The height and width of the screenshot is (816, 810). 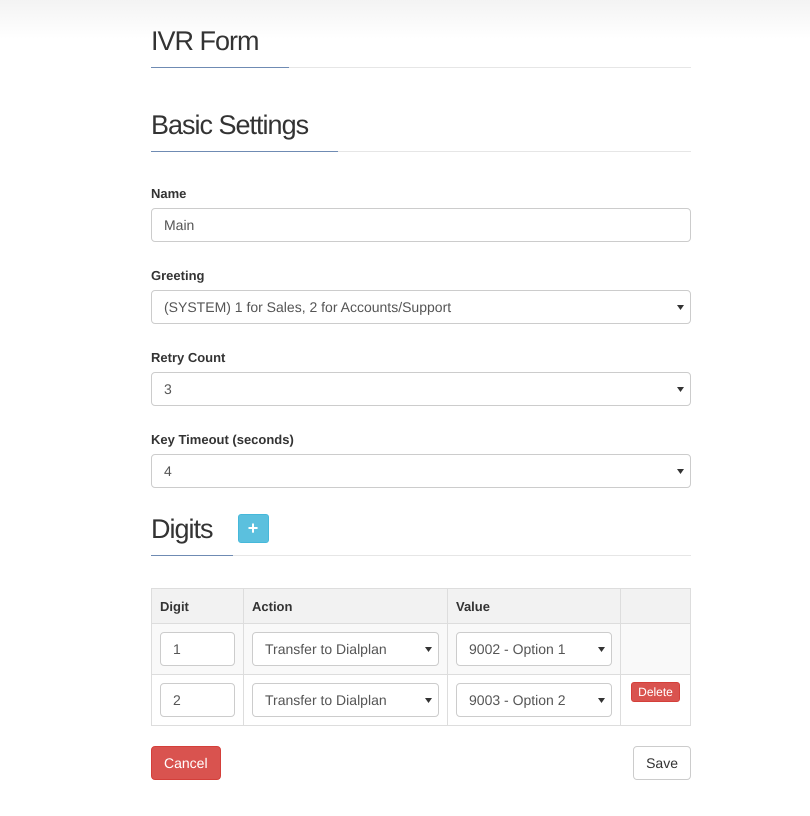 What do you see at coordinates (346, 606) in the screenshot?
I see `column-header: Action` at bounding box center [346, 606].